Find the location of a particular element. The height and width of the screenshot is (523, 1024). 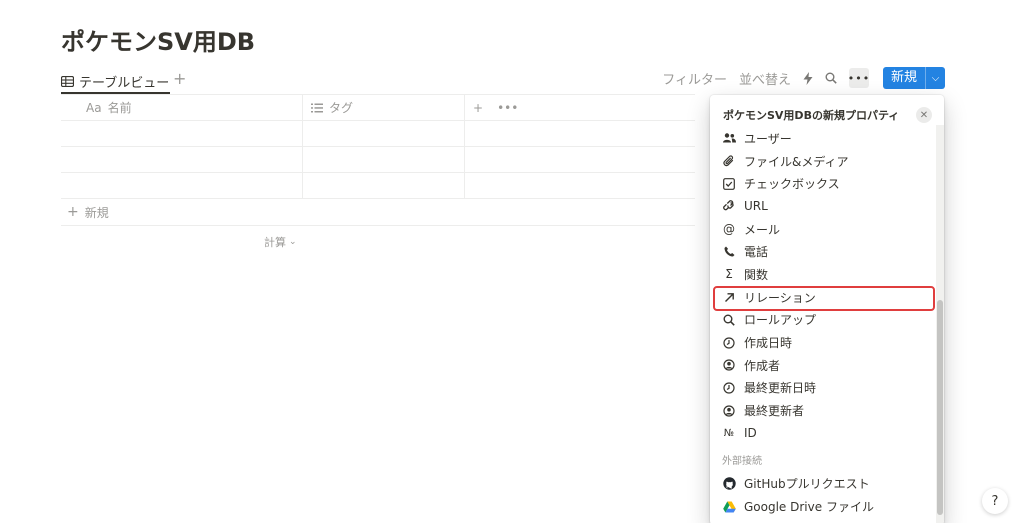

property-label: GitHubプルリクエスト is located at coordinates (807, 484).